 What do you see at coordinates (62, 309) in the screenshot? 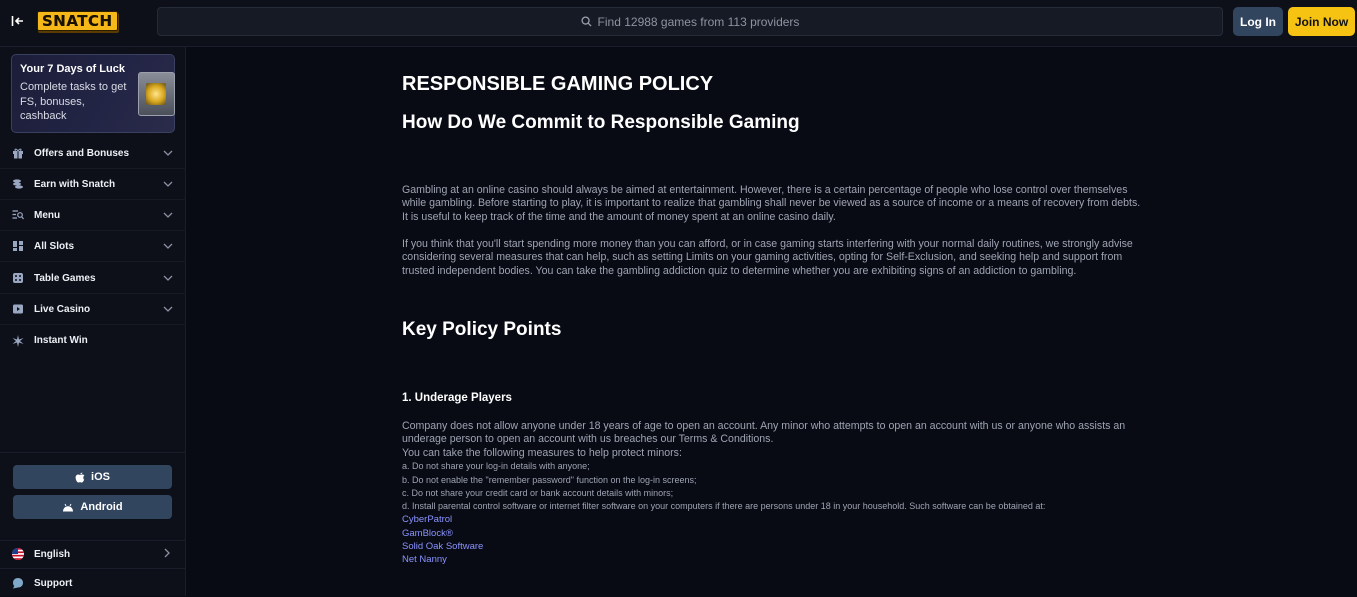
I see `sidebar-item-label: Live Casino` at bounding box center [62, 309].